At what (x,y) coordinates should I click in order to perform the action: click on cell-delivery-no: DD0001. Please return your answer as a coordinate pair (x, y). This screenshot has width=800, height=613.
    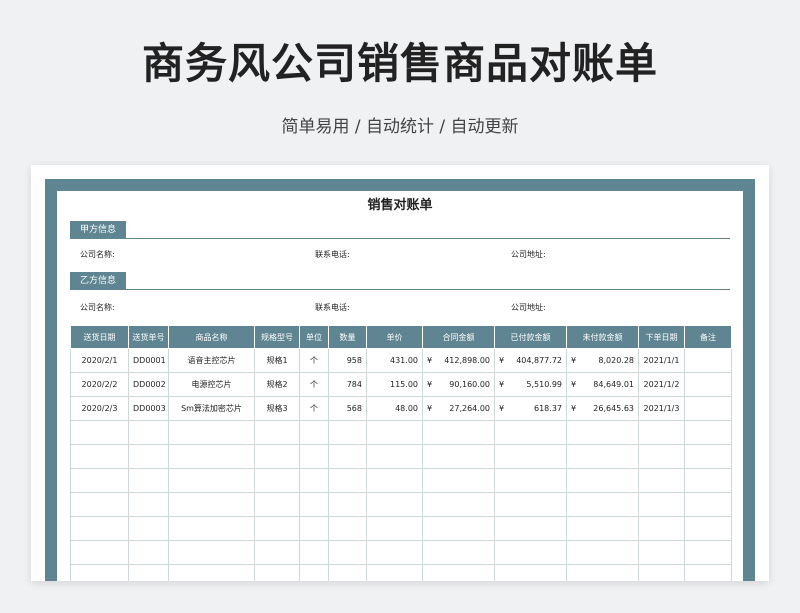
    Looking at the image, I should click on (148, 360).